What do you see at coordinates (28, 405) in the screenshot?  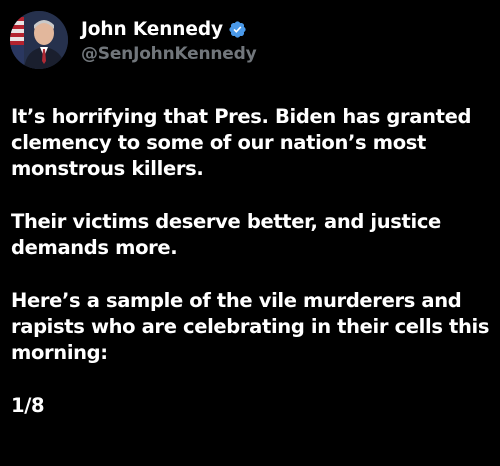 I see `thread-counter: 1/8` at bounding box center [28, 405].